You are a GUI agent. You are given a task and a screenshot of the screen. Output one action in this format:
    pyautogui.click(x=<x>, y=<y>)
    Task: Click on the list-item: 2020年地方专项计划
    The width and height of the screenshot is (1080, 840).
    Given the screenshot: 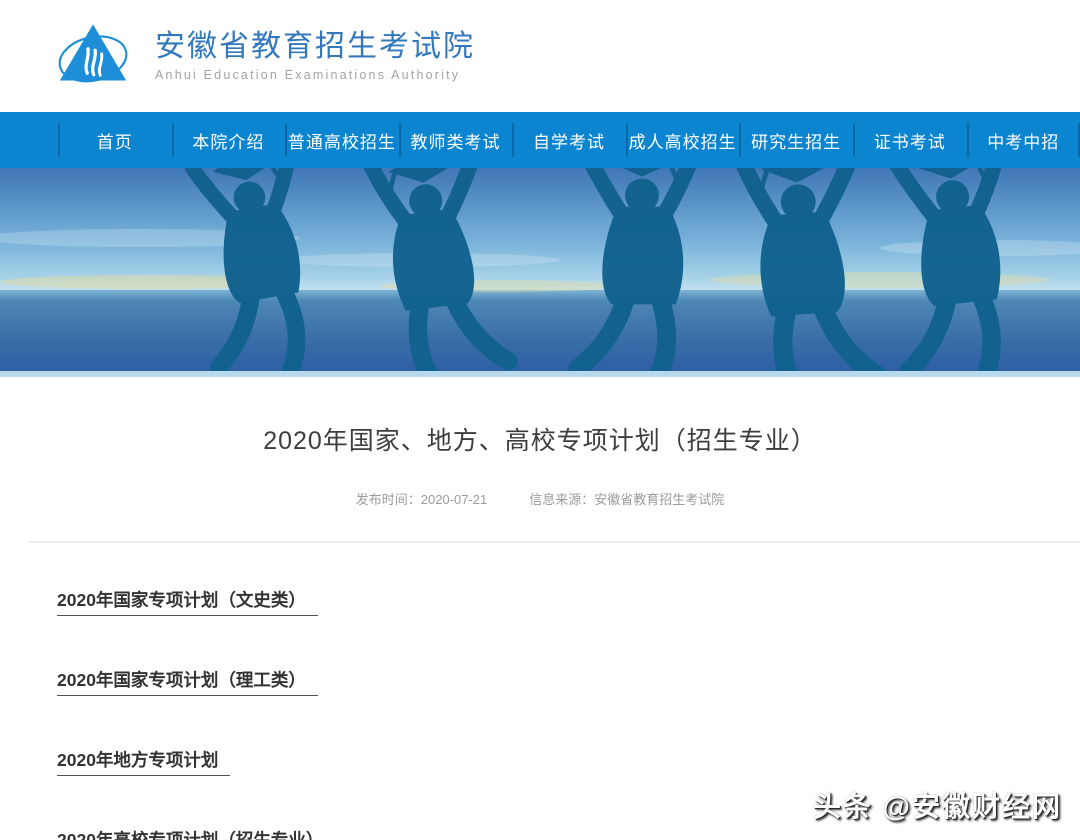 What is the action you would take?
    pyautogui.click(x=568, y=761)
    